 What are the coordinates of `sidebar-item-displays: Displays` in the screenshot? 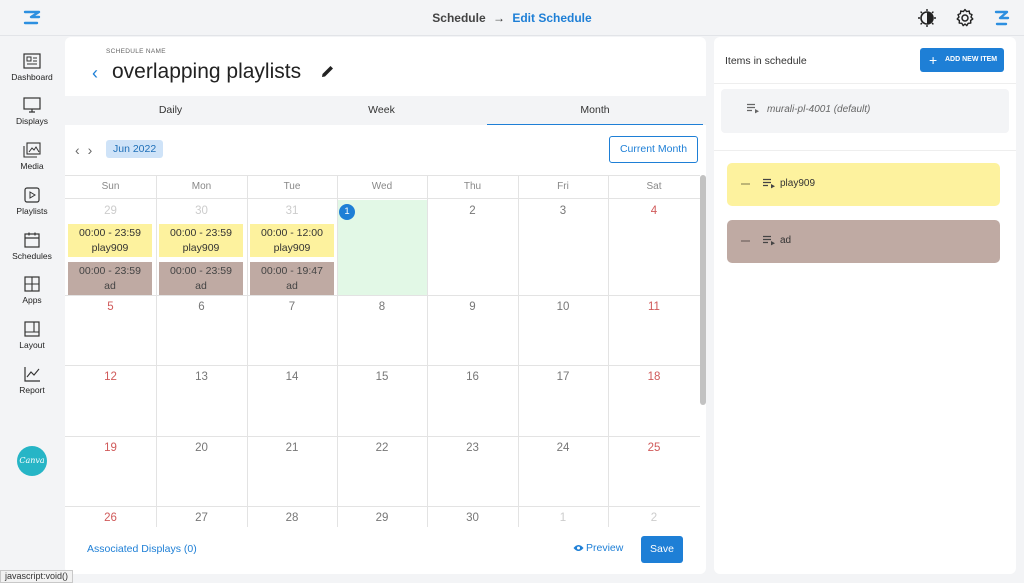 It's located at (32, 111).